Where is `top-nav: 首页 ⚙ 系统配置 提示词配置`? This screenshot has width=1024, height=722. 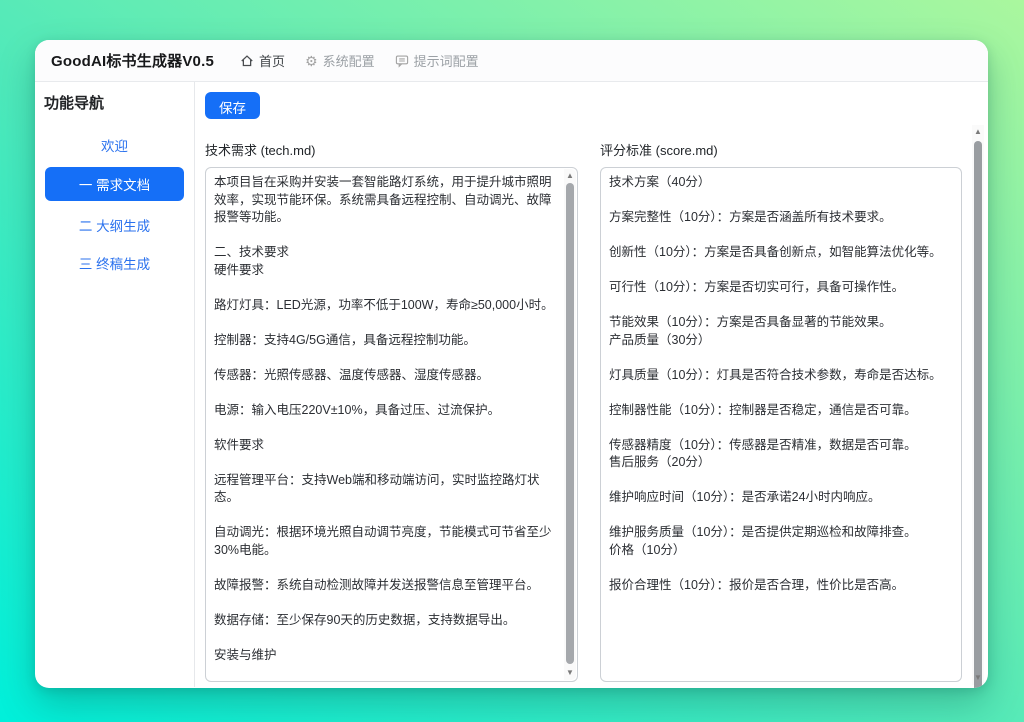
top-nav: 首页 ⚙ 系统配置 提示词配置 is located at coordinates (359, 60).